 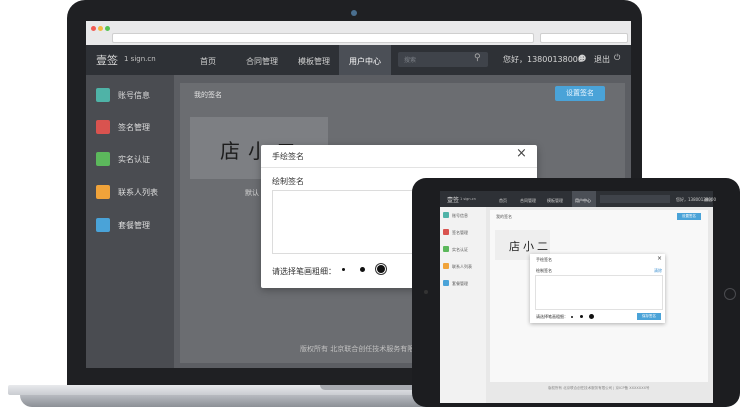 What do you see at coordinates (460, 250) in the screenshot?
I see `tablet-sidebar-item-verification: 实名认证` at bounding box center [460, 250].